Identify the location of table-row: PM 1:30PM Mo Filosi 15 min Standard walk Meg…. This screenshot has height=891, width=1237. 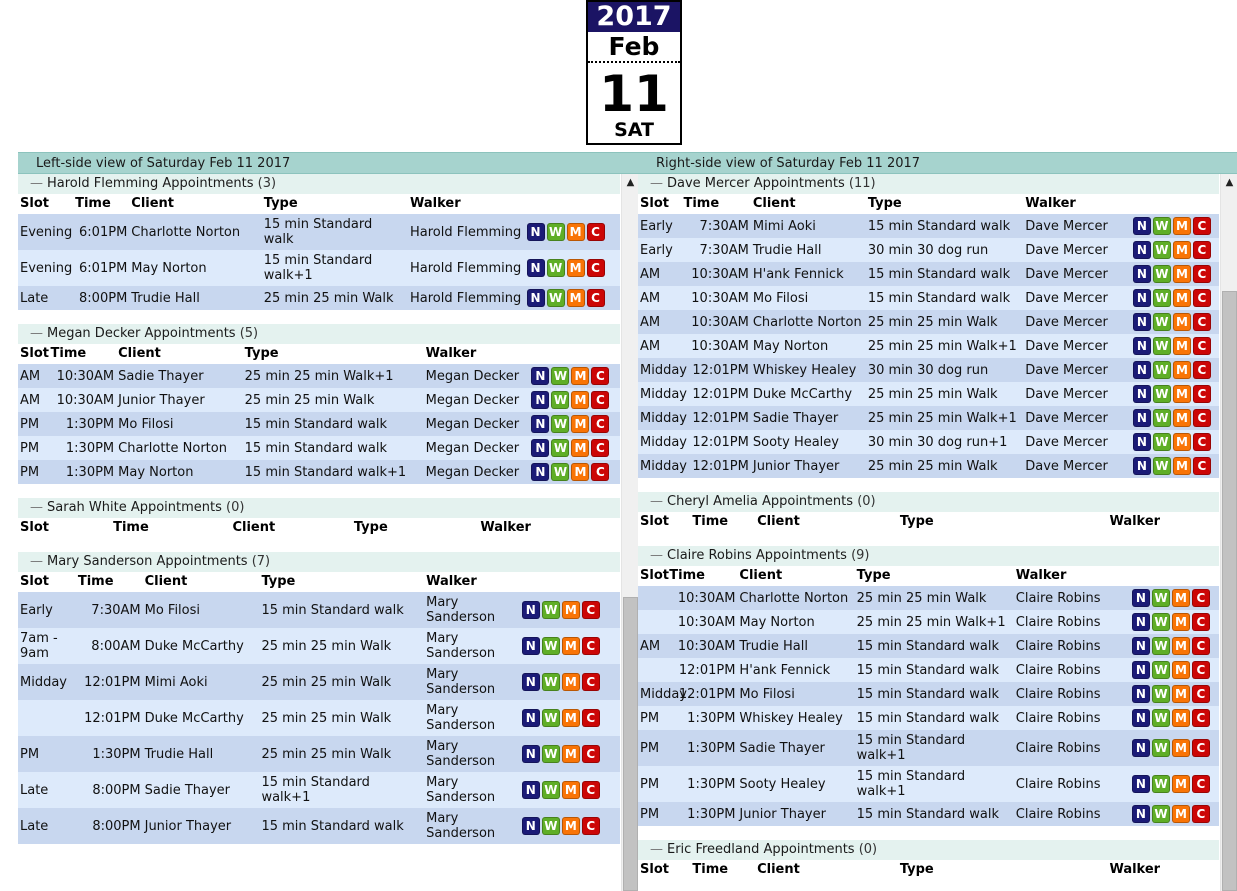
(319, 424).